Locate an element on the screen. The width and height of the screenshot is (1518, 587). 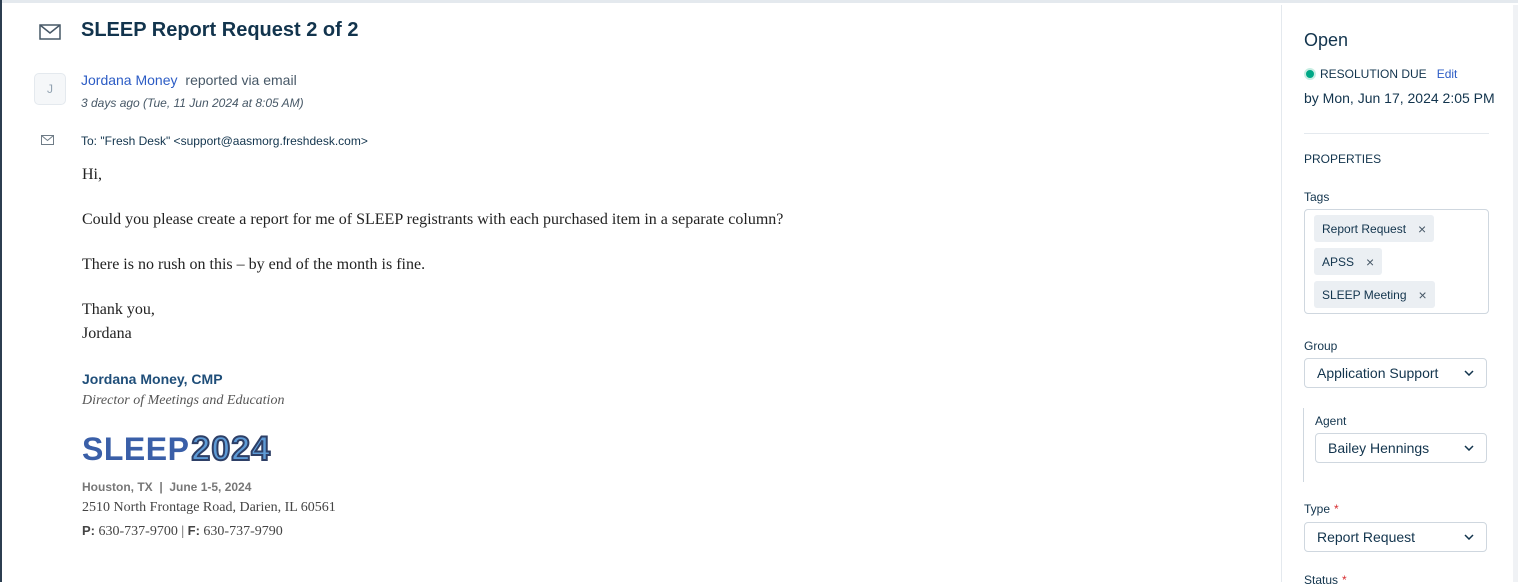
reporter-name-link: Jordana Money is located at coordinates (129, 80).